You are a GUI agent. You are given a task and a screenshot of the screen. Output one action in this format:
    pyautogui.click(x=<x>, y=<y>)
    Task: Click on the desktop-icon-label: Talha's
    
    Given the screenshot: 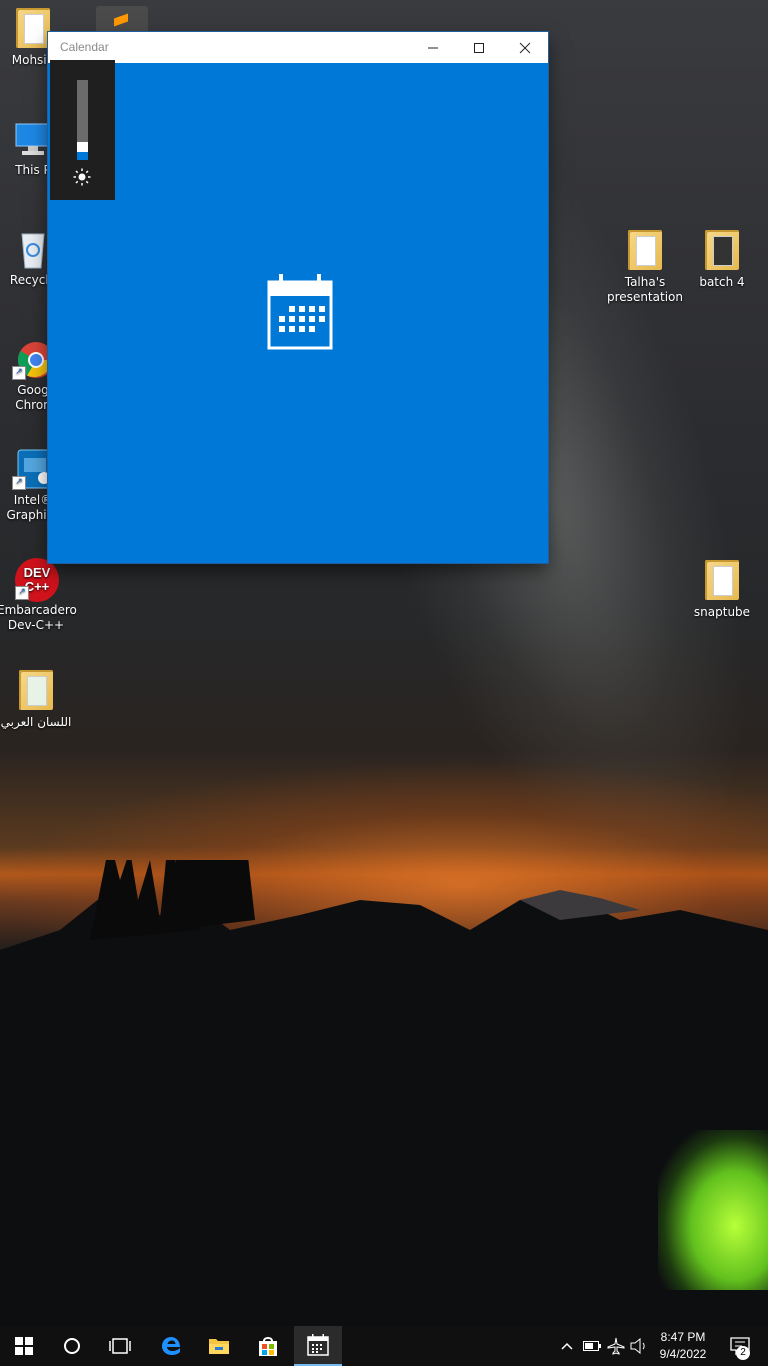 What is the action you would take?
    pyautogui.click(x=645, y=282)
    